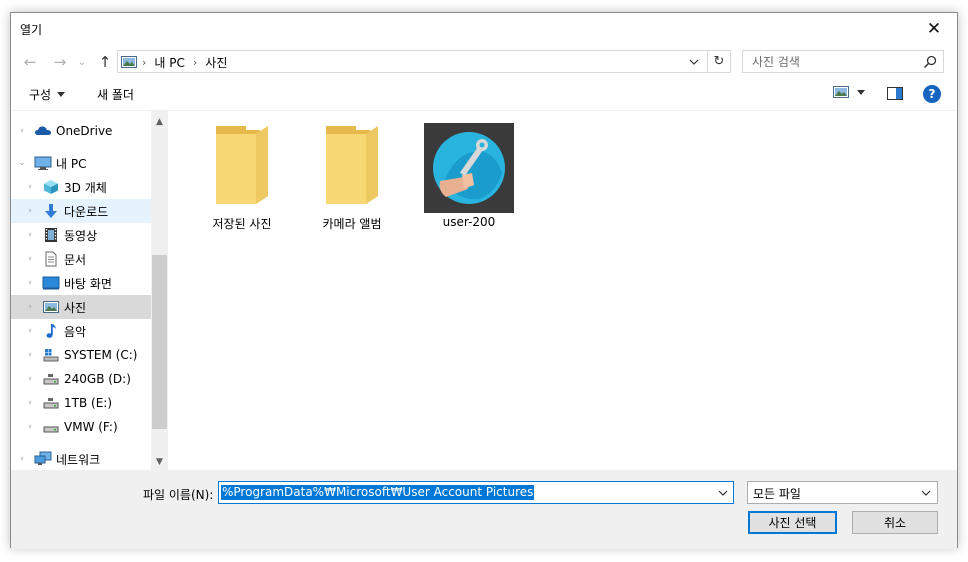  I want to click on filename-label: 파일 이름(N):, so click(178, 495).